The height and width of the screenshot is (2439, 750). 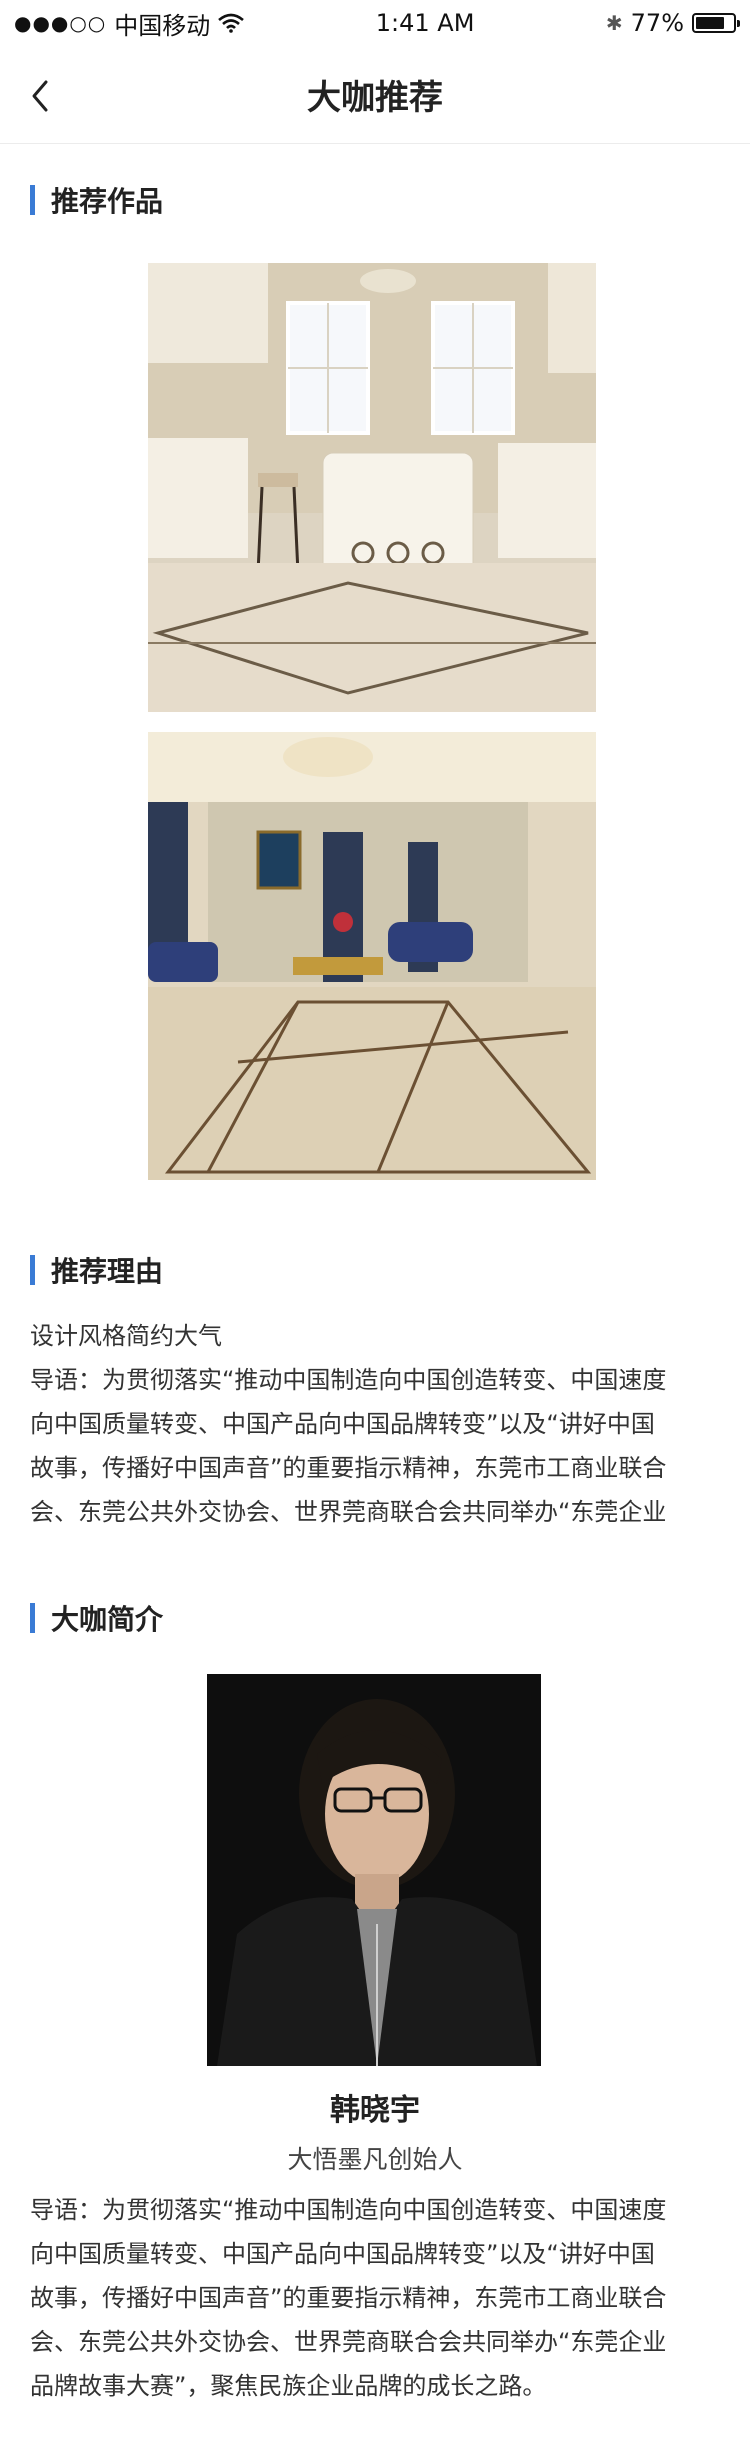 I want to click on carrier-label: 中国移动, so click(x=162, y=25).